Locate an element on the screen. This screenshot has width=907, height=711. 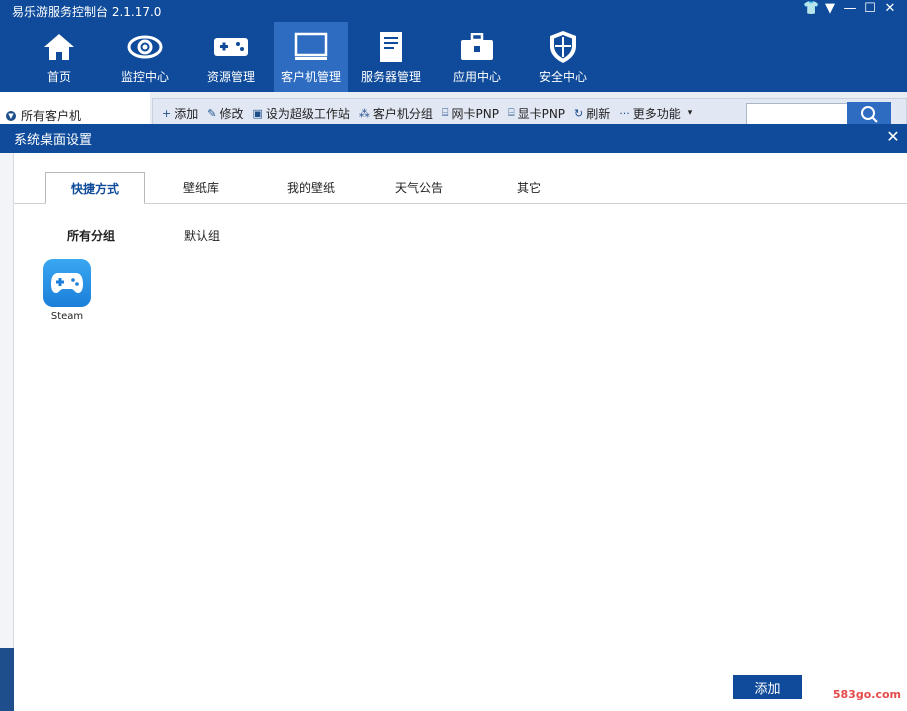
edit-client-button: ✎ 修改 is located at coordinates (225, 113).